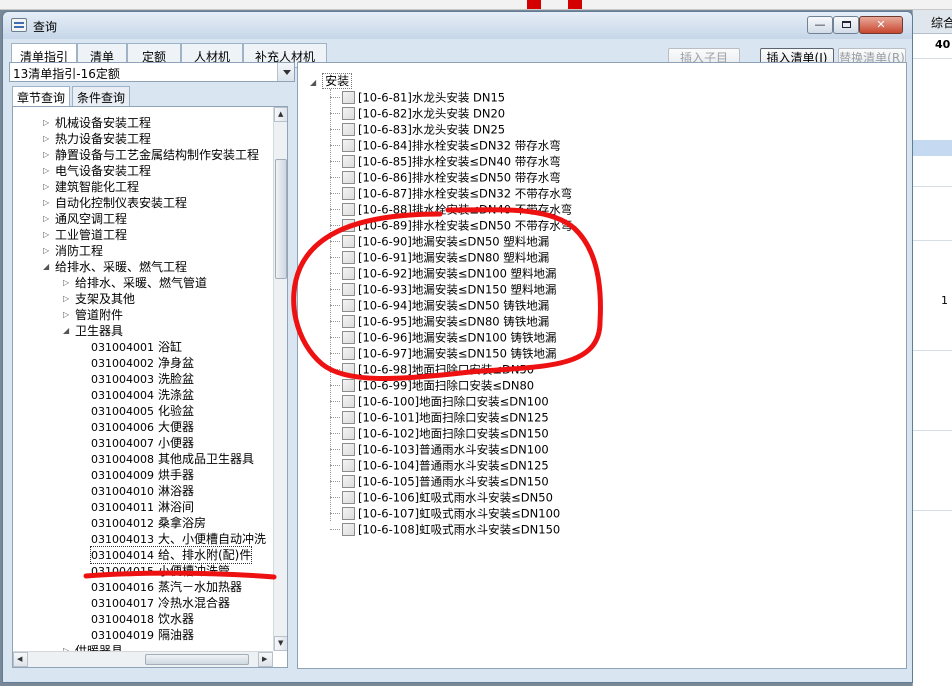  What do you see at coordinates (142, 363) in the screenshot?
I see `tree-leaf-item: 031004002 净身盆` at bounding box center [142, 363].